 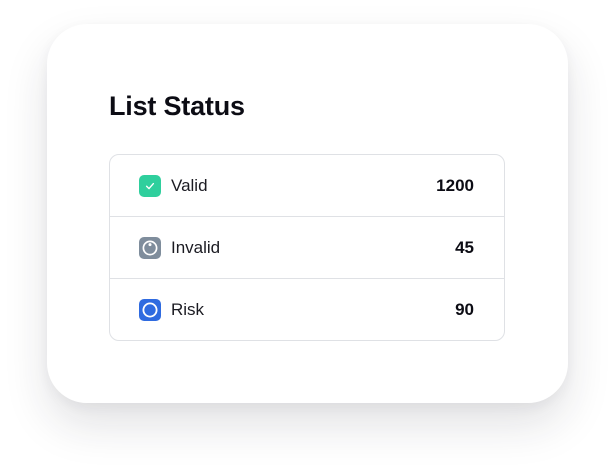 I want to click on check-icon, so click(x=150, y=185).